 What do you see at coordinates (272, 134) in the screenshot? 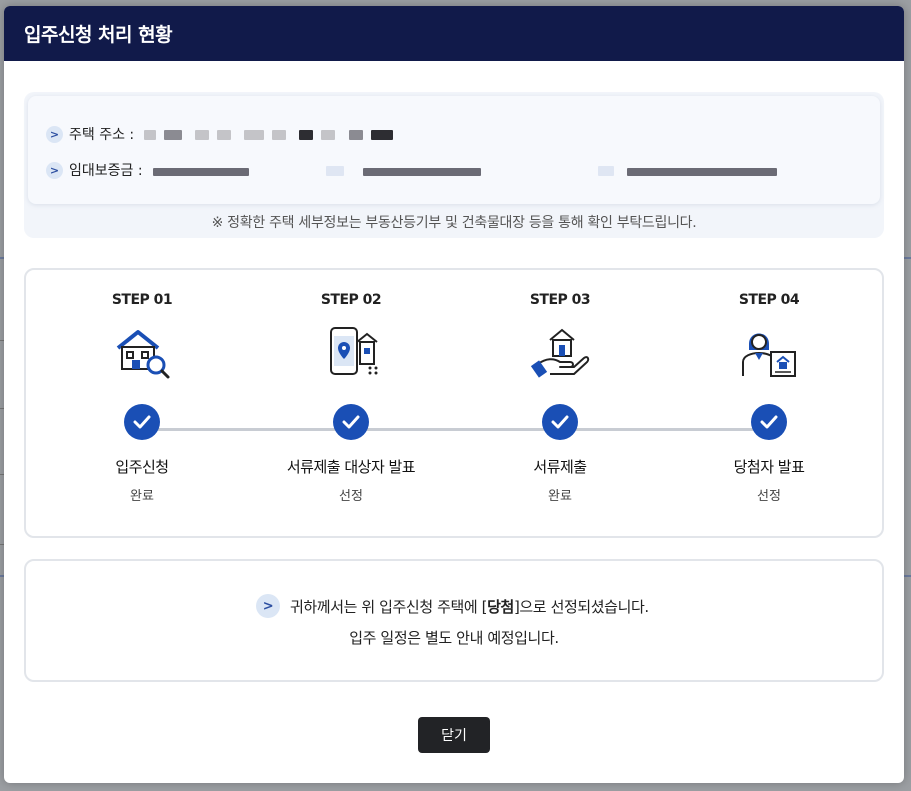
I see `address-value-redacted` at bounding box center [272, 134].